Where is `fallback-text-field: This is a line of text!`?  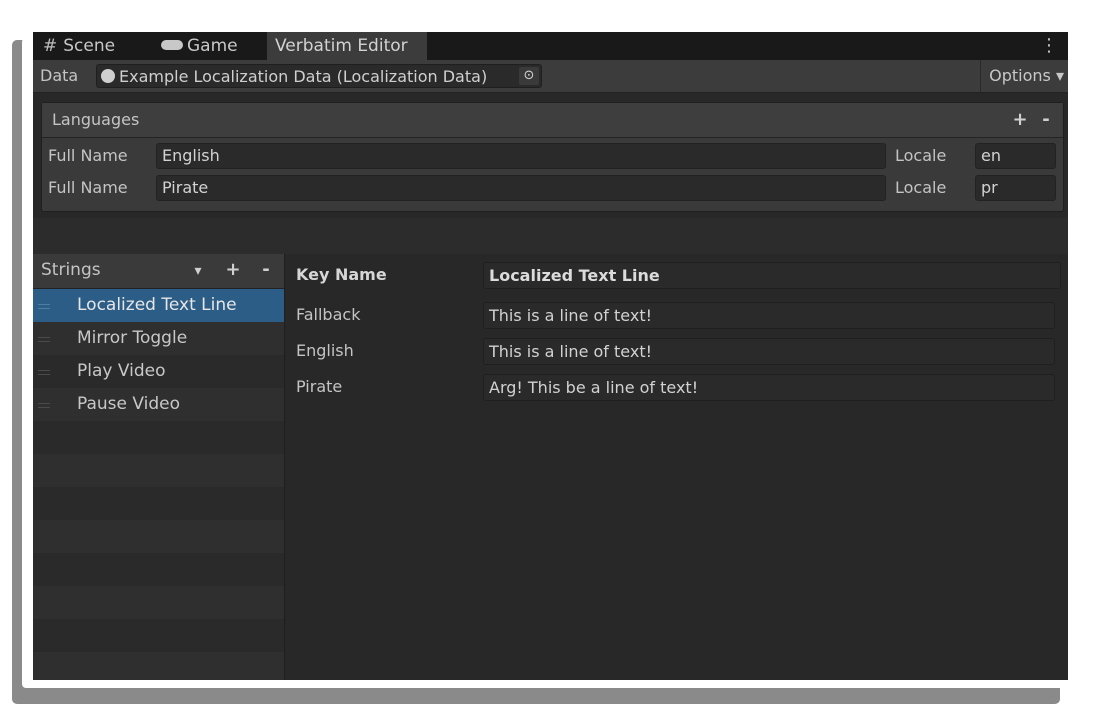
fallback-text-field: This is a line of text! is located at coordinates (769, 315).